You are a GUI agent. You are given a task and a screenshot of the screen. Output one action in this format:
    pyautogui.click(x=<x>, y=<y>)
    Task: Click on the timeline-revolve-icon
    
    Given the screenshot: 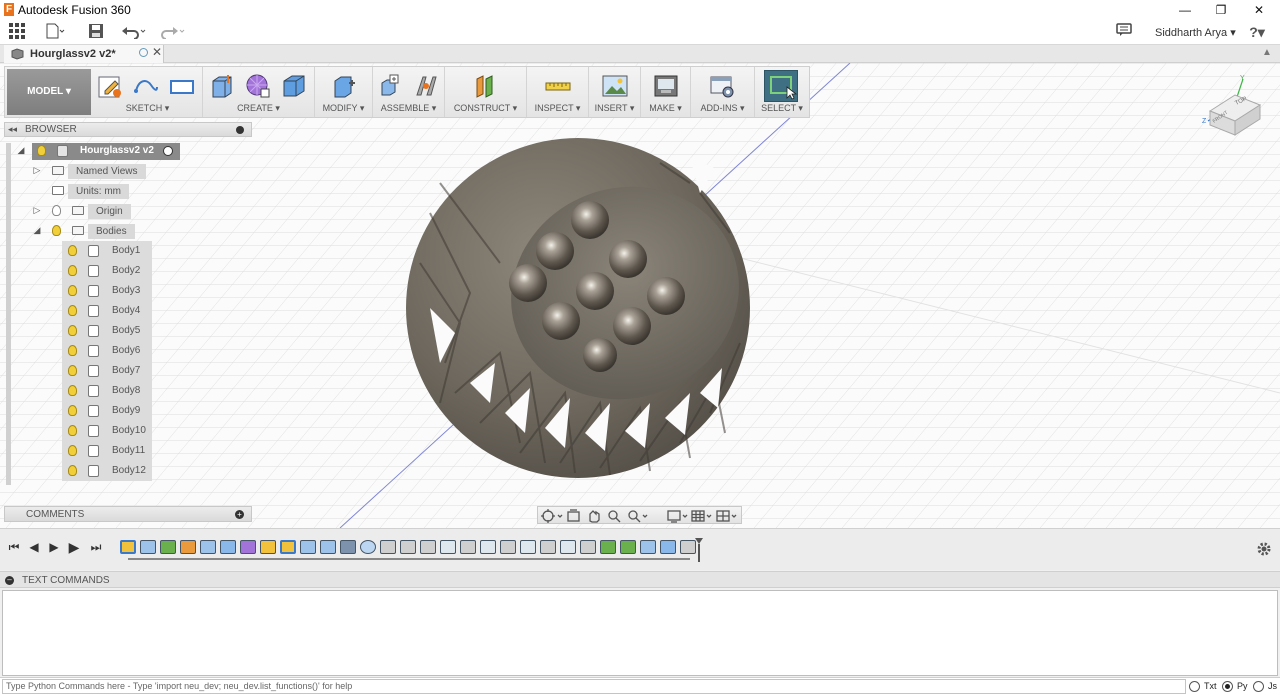 What is the action you would take?
    pyautogui.click(x=148, y=547)
    